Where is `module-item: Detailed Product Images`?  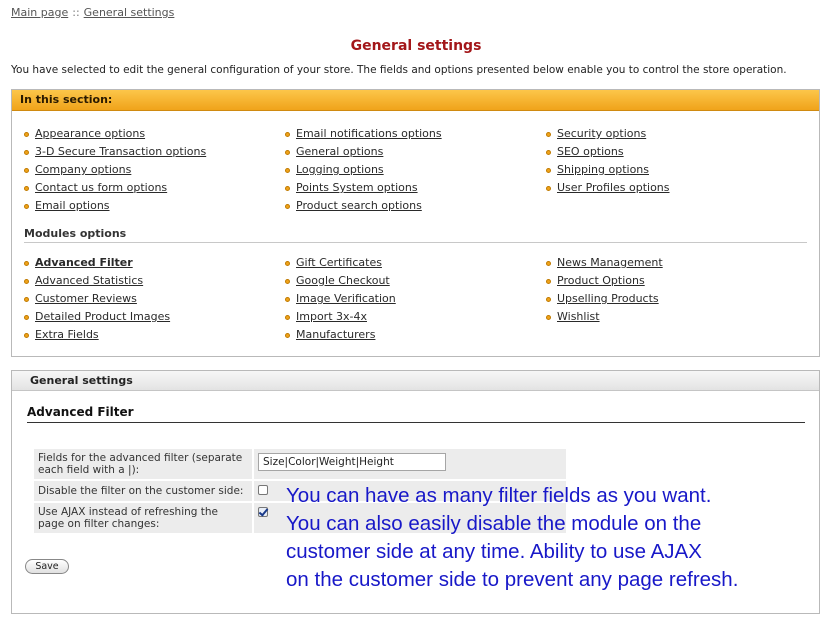 module-item: Detailed Product Images is located at coordinates (97, 317).